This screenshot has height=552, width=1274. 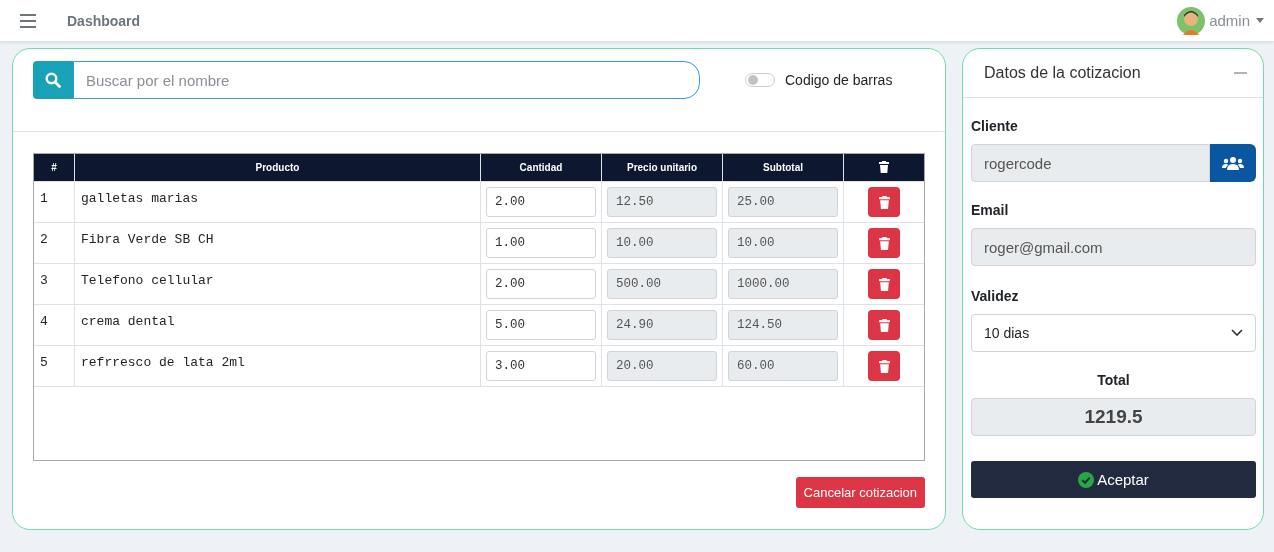 What do you see at coordinates (783, 243) in the screenshot?
I see `subtotal-field: 10.00` at bounding box center [783, 243].